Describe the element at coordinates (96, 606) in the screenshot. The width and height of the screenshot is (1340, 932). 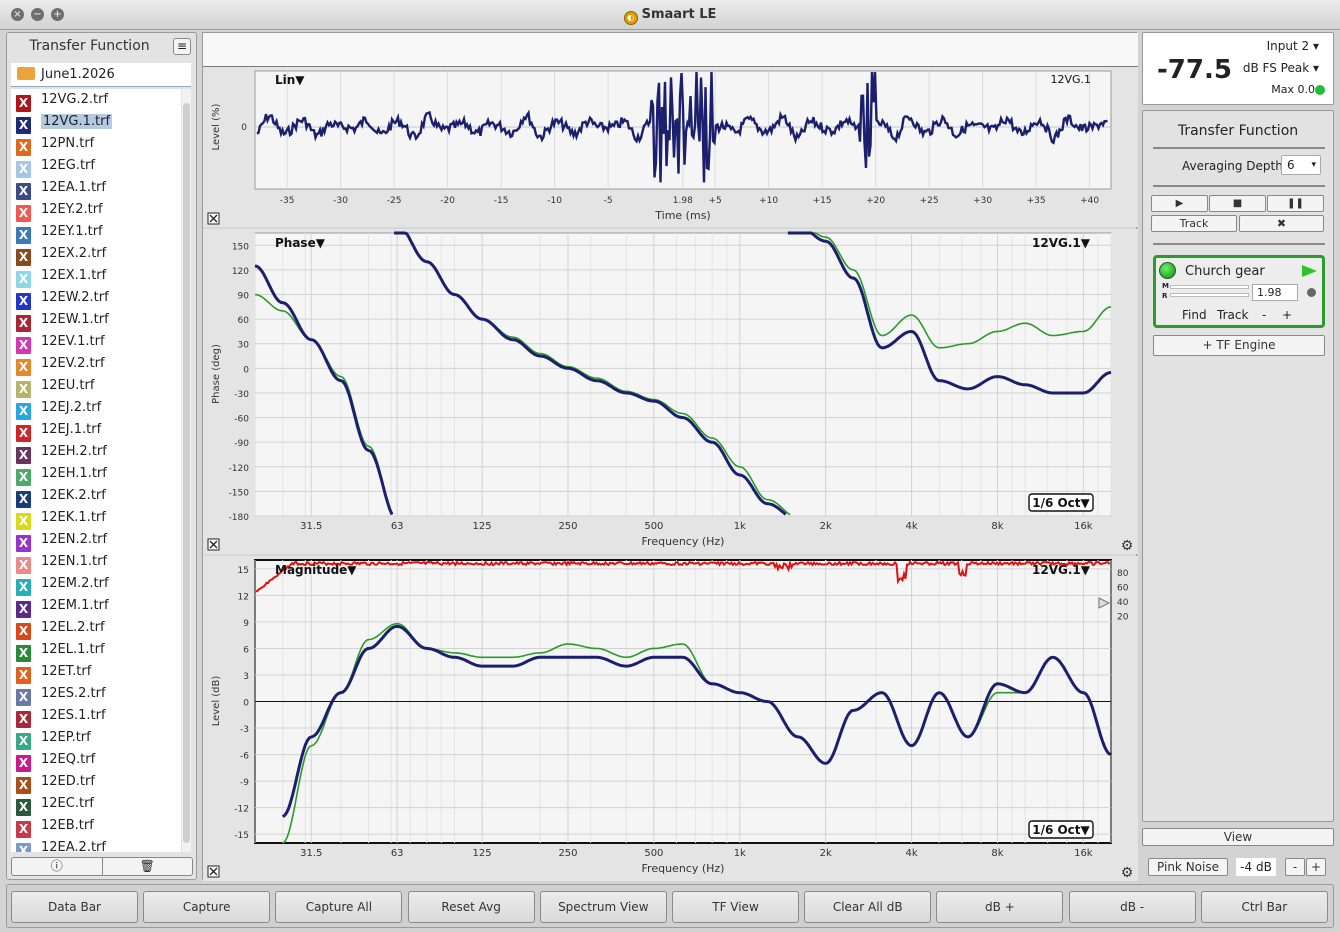
I see `file-item: X 12EM.1.trf` at that location.